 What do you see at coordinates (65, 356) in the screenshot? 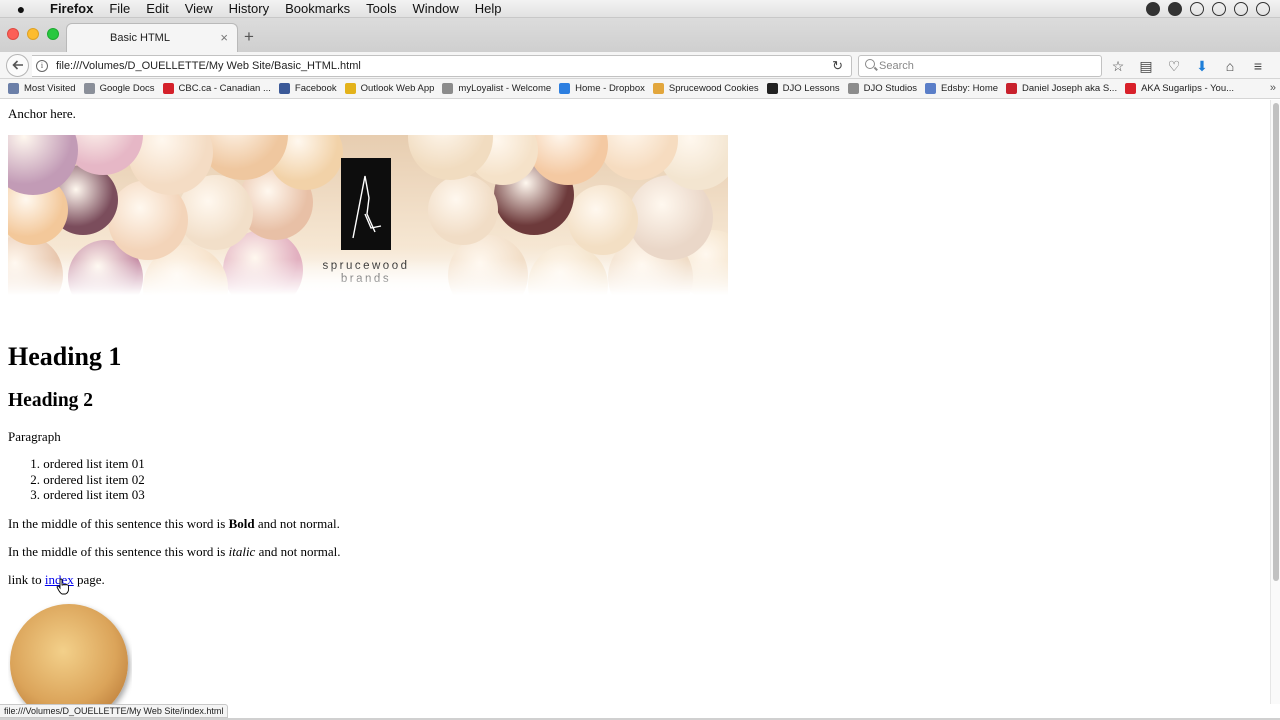
I see `heading-1: Heading 1` at bounding box center [65, 356].